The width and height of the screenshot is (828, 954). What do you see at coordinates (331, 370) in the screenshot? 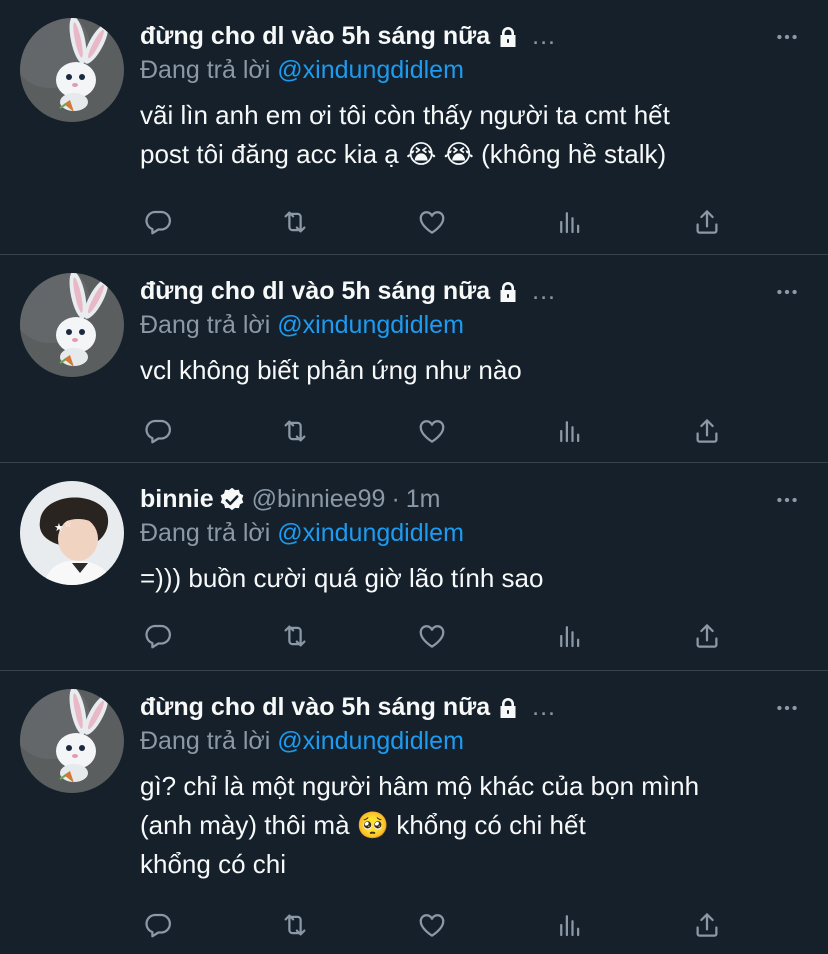
I see `tweet-text: vcl không biết phản ứng như nào` at bounding box center [331, 370].